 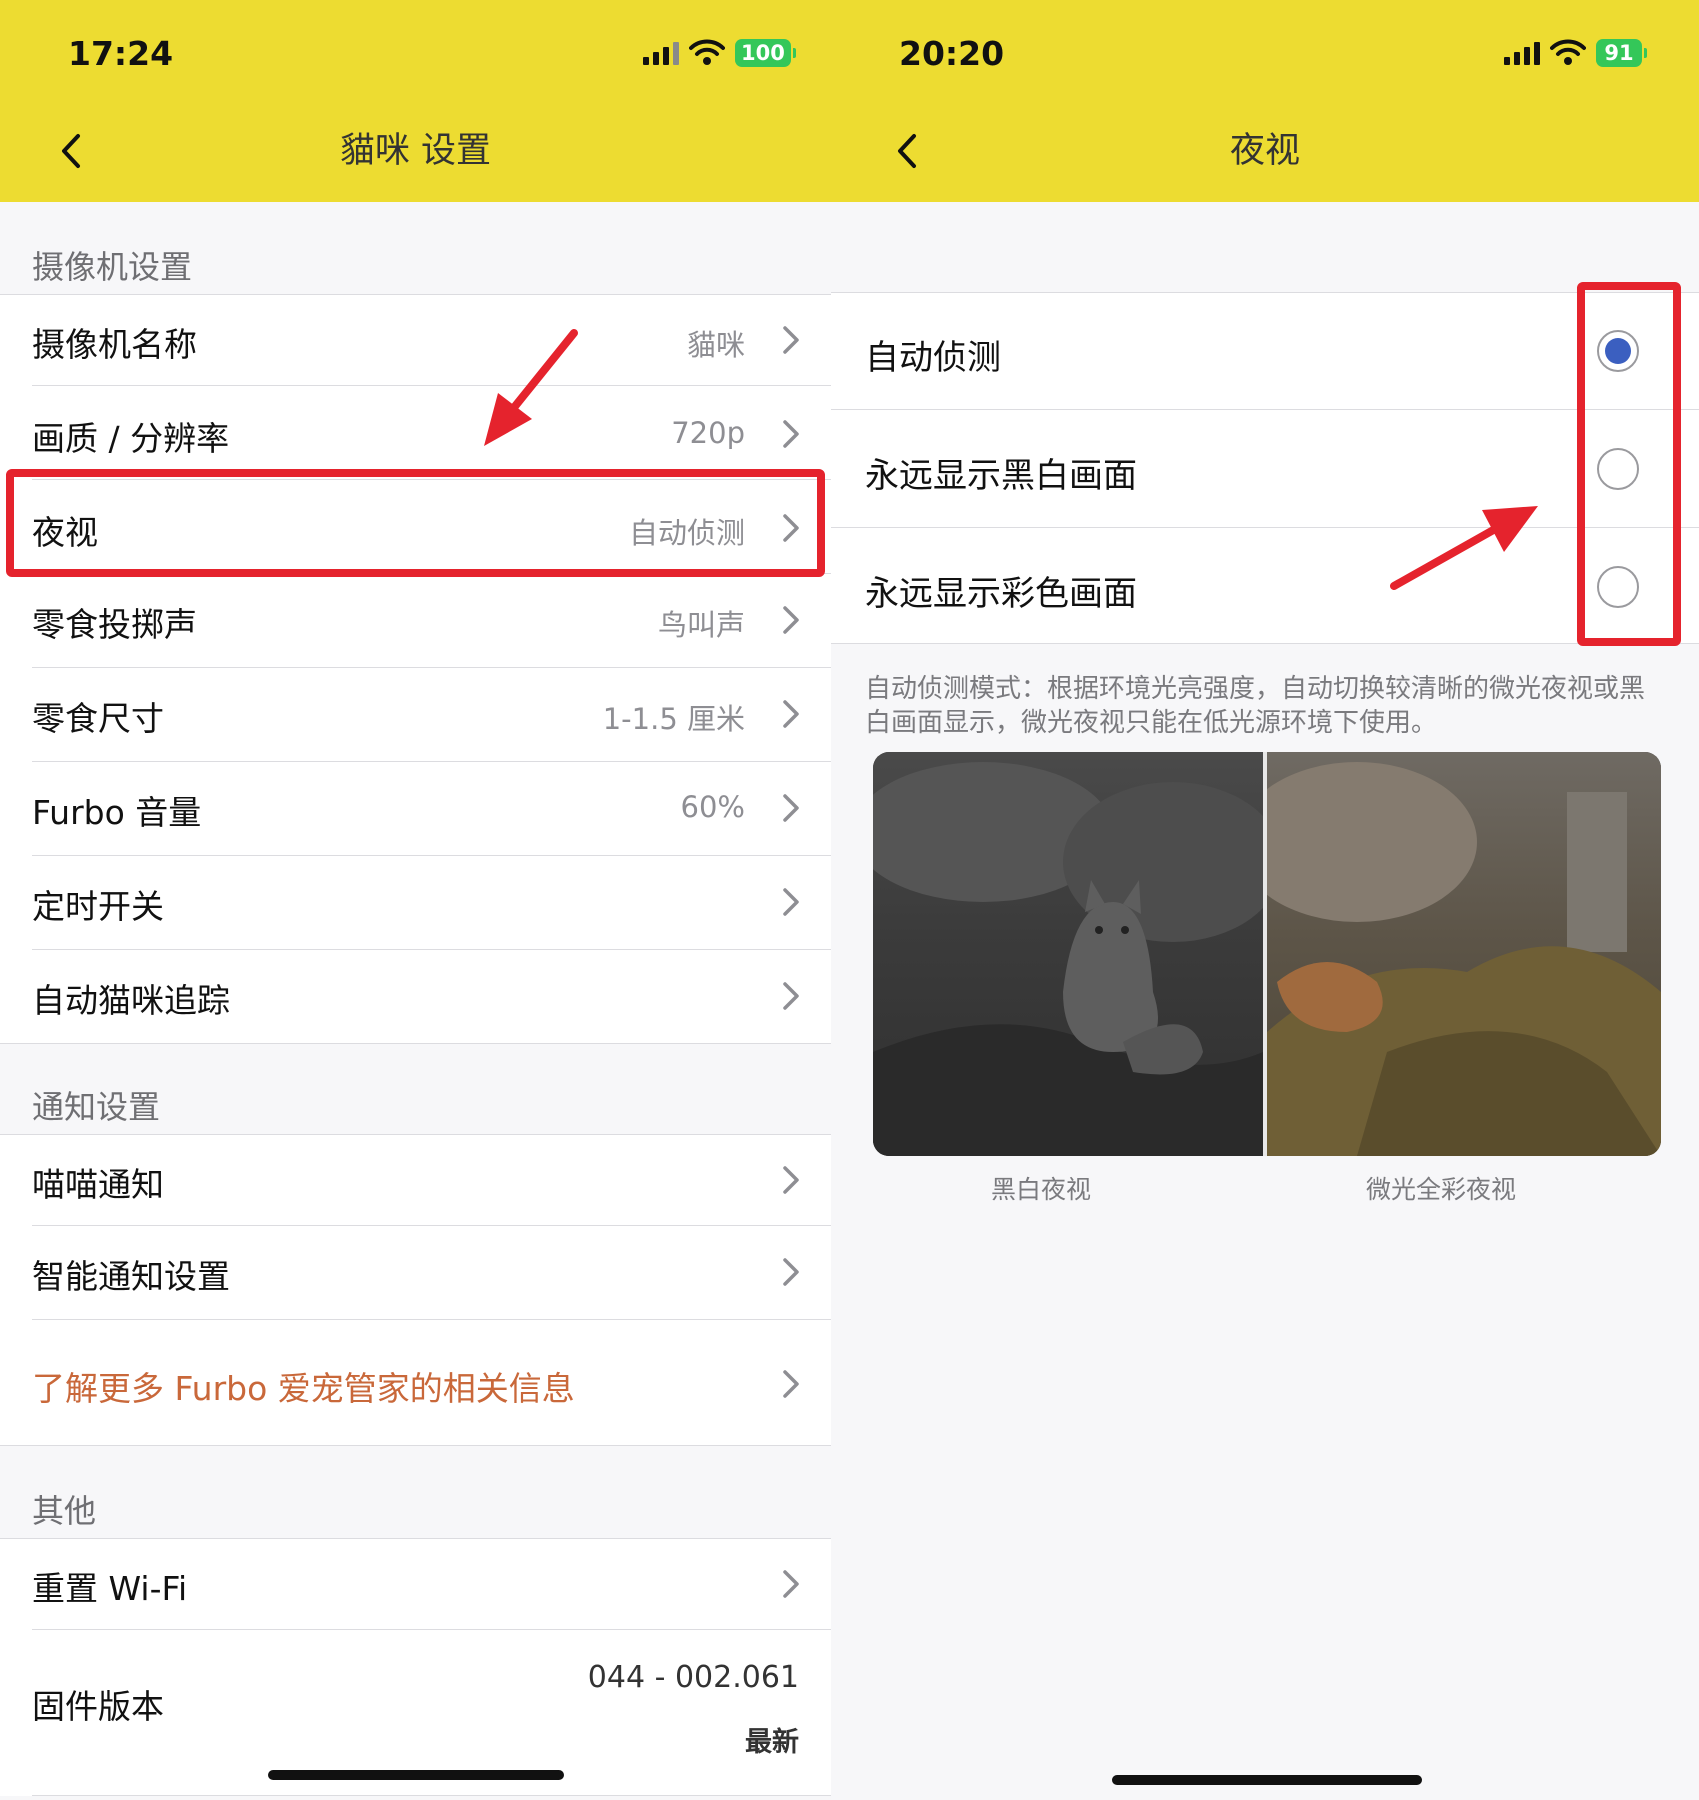 I want to click on row-reset-wifi: 重置 Wi-Fi, so click(x=415, y=1584).